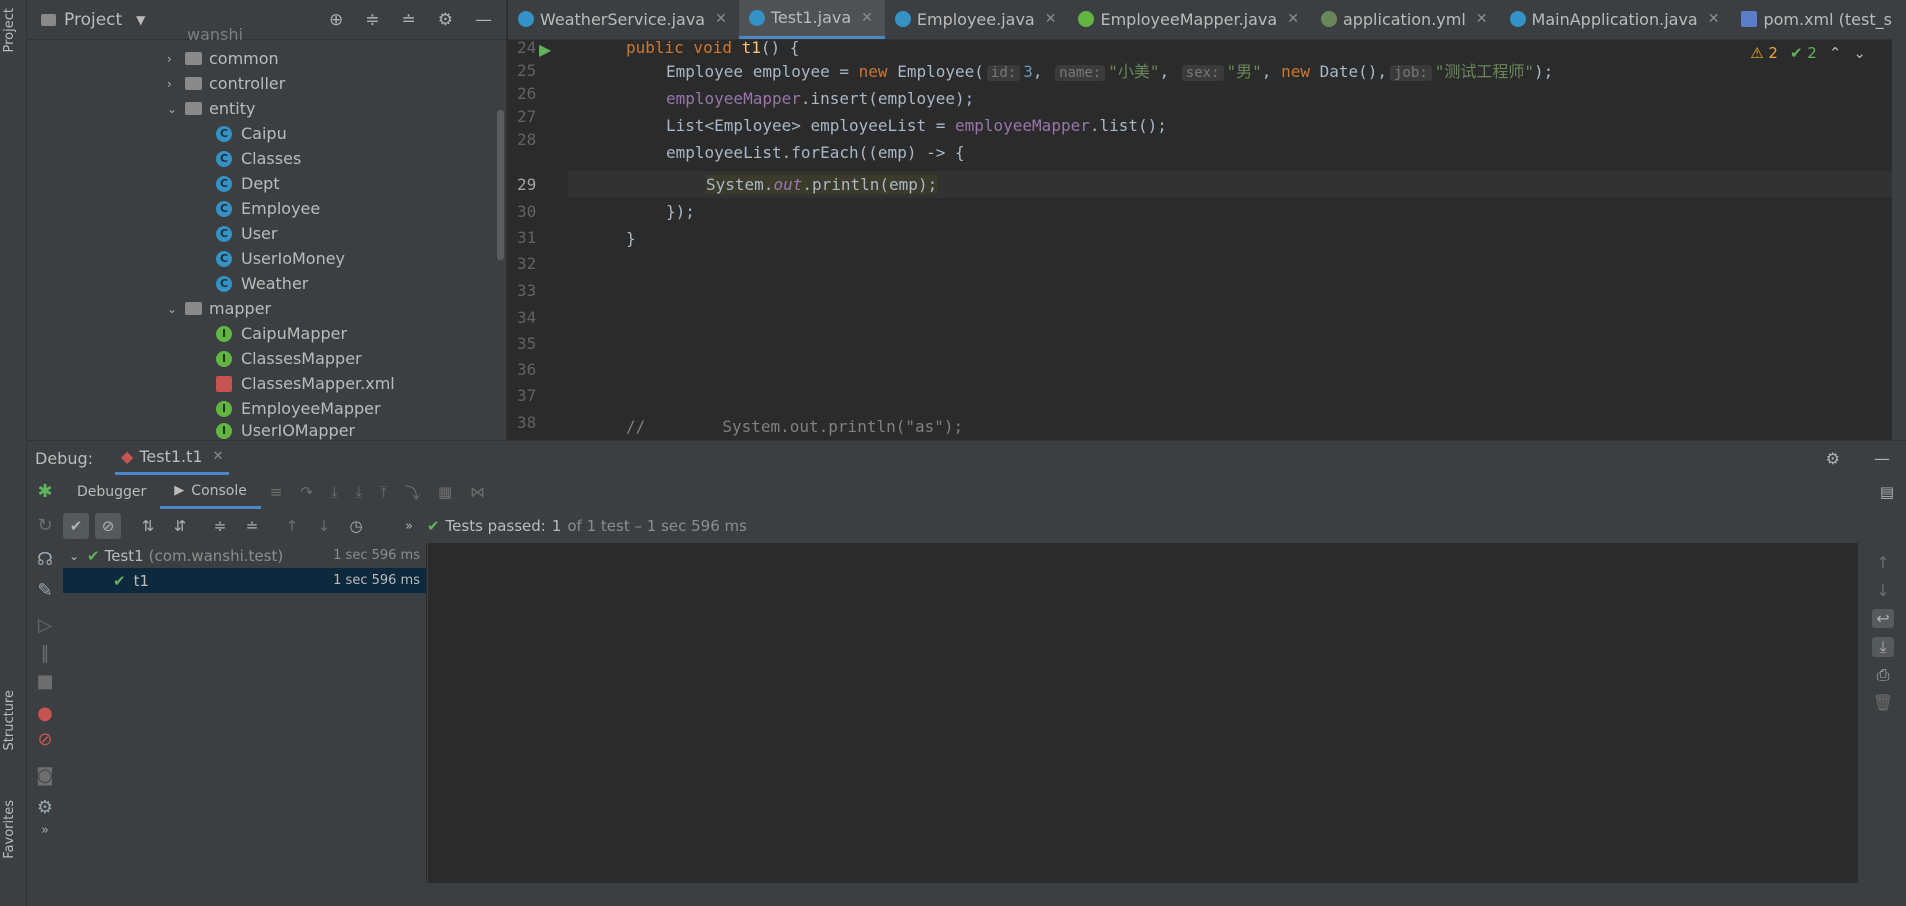 The height and width of the screenshot is (906, 1906). Describe the element at coordinates (545, 49) in the screenshot. I see `run-gutter-icon: ▶` at that location.